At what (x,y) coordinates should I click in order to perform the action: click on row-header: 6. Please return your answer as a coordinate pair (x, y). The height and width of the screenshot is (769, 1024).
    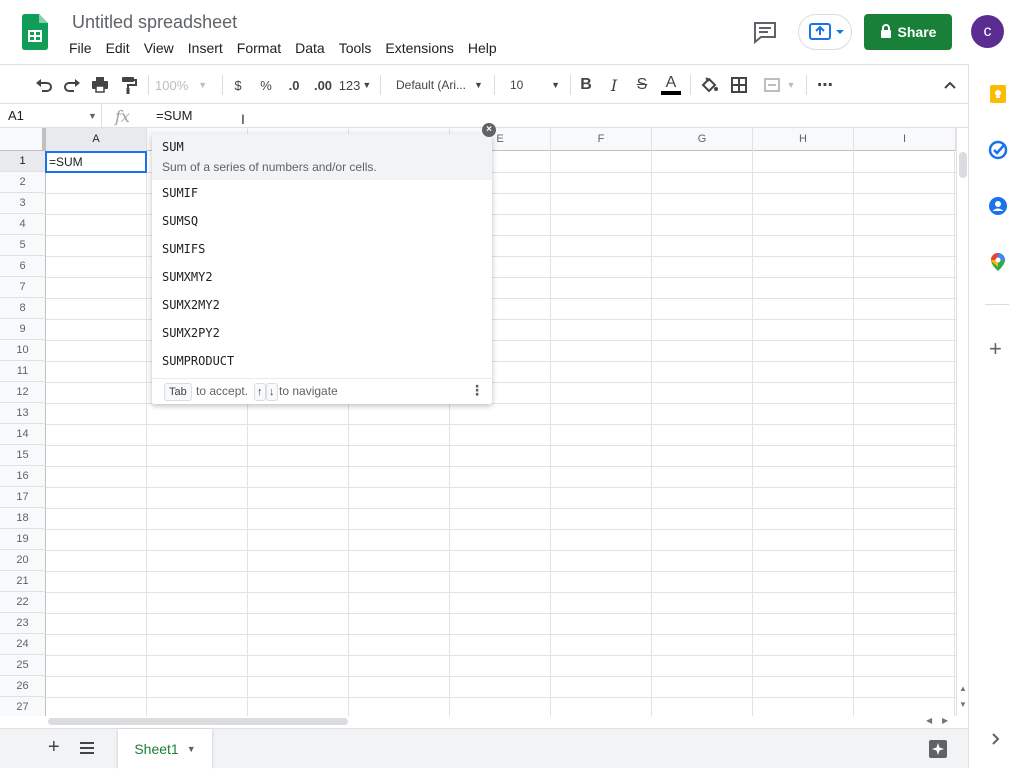
    Looking at the image, I should click on (23, 266).